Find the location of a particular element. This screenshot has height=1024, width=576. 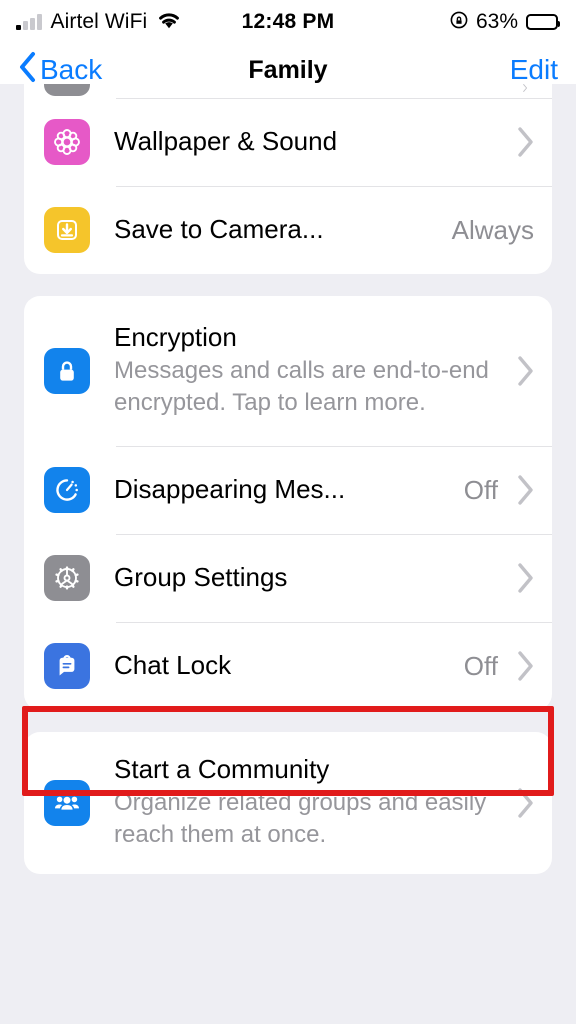

list-item-text: Wallpaper & Sound is located at coordinates (294, 141).